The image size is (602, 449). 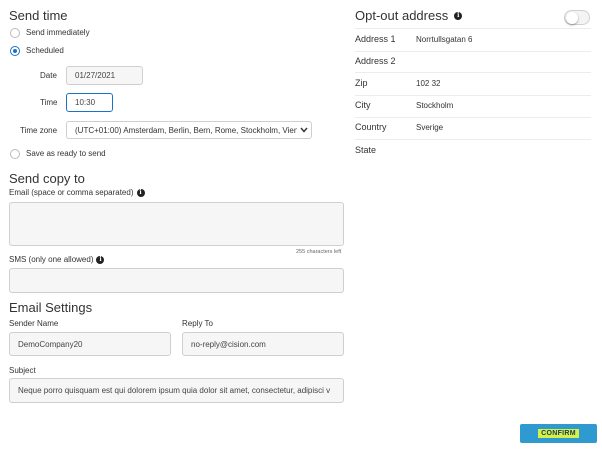 I want to click on opt-out-title: Opt-out address, so click(x=402, y=15).